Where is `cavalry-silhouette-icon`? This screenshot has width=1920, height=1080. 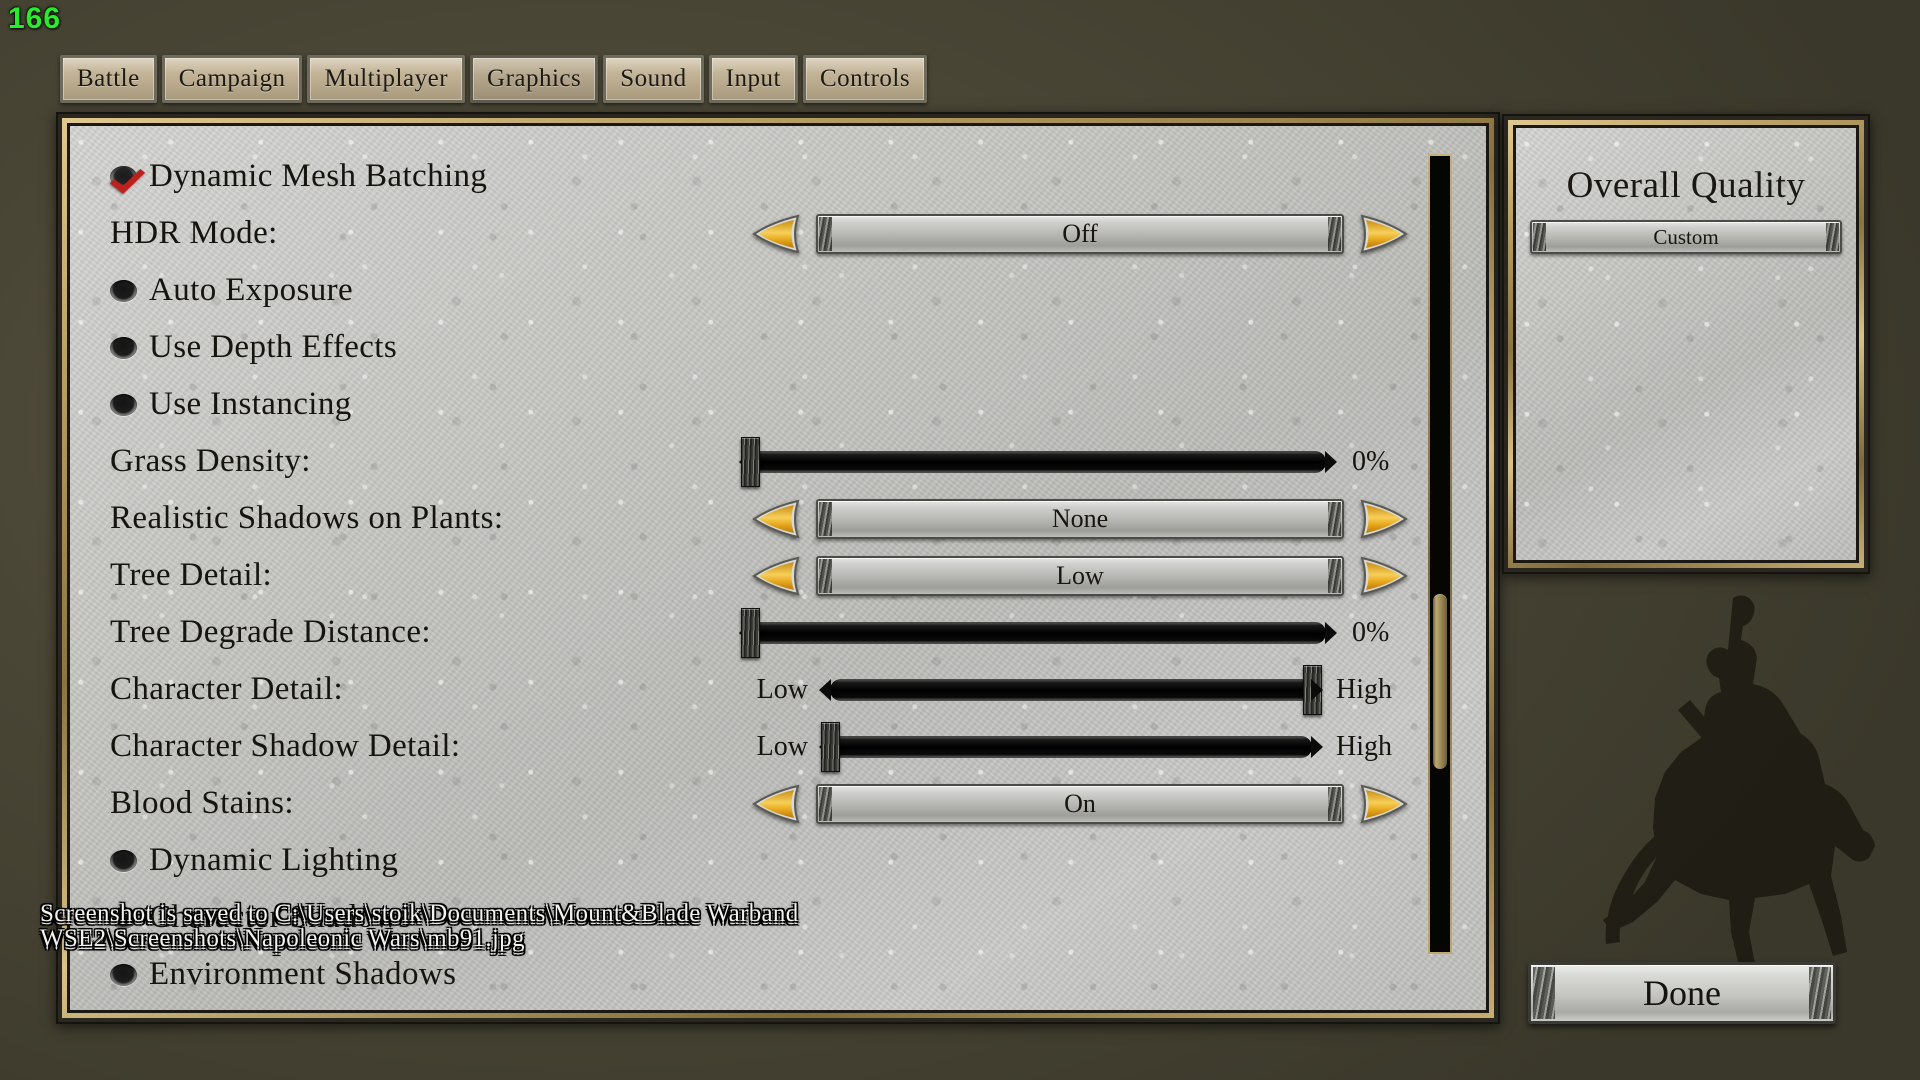 cavalry-silhouette-icon is located at coordinates (1739, 780).